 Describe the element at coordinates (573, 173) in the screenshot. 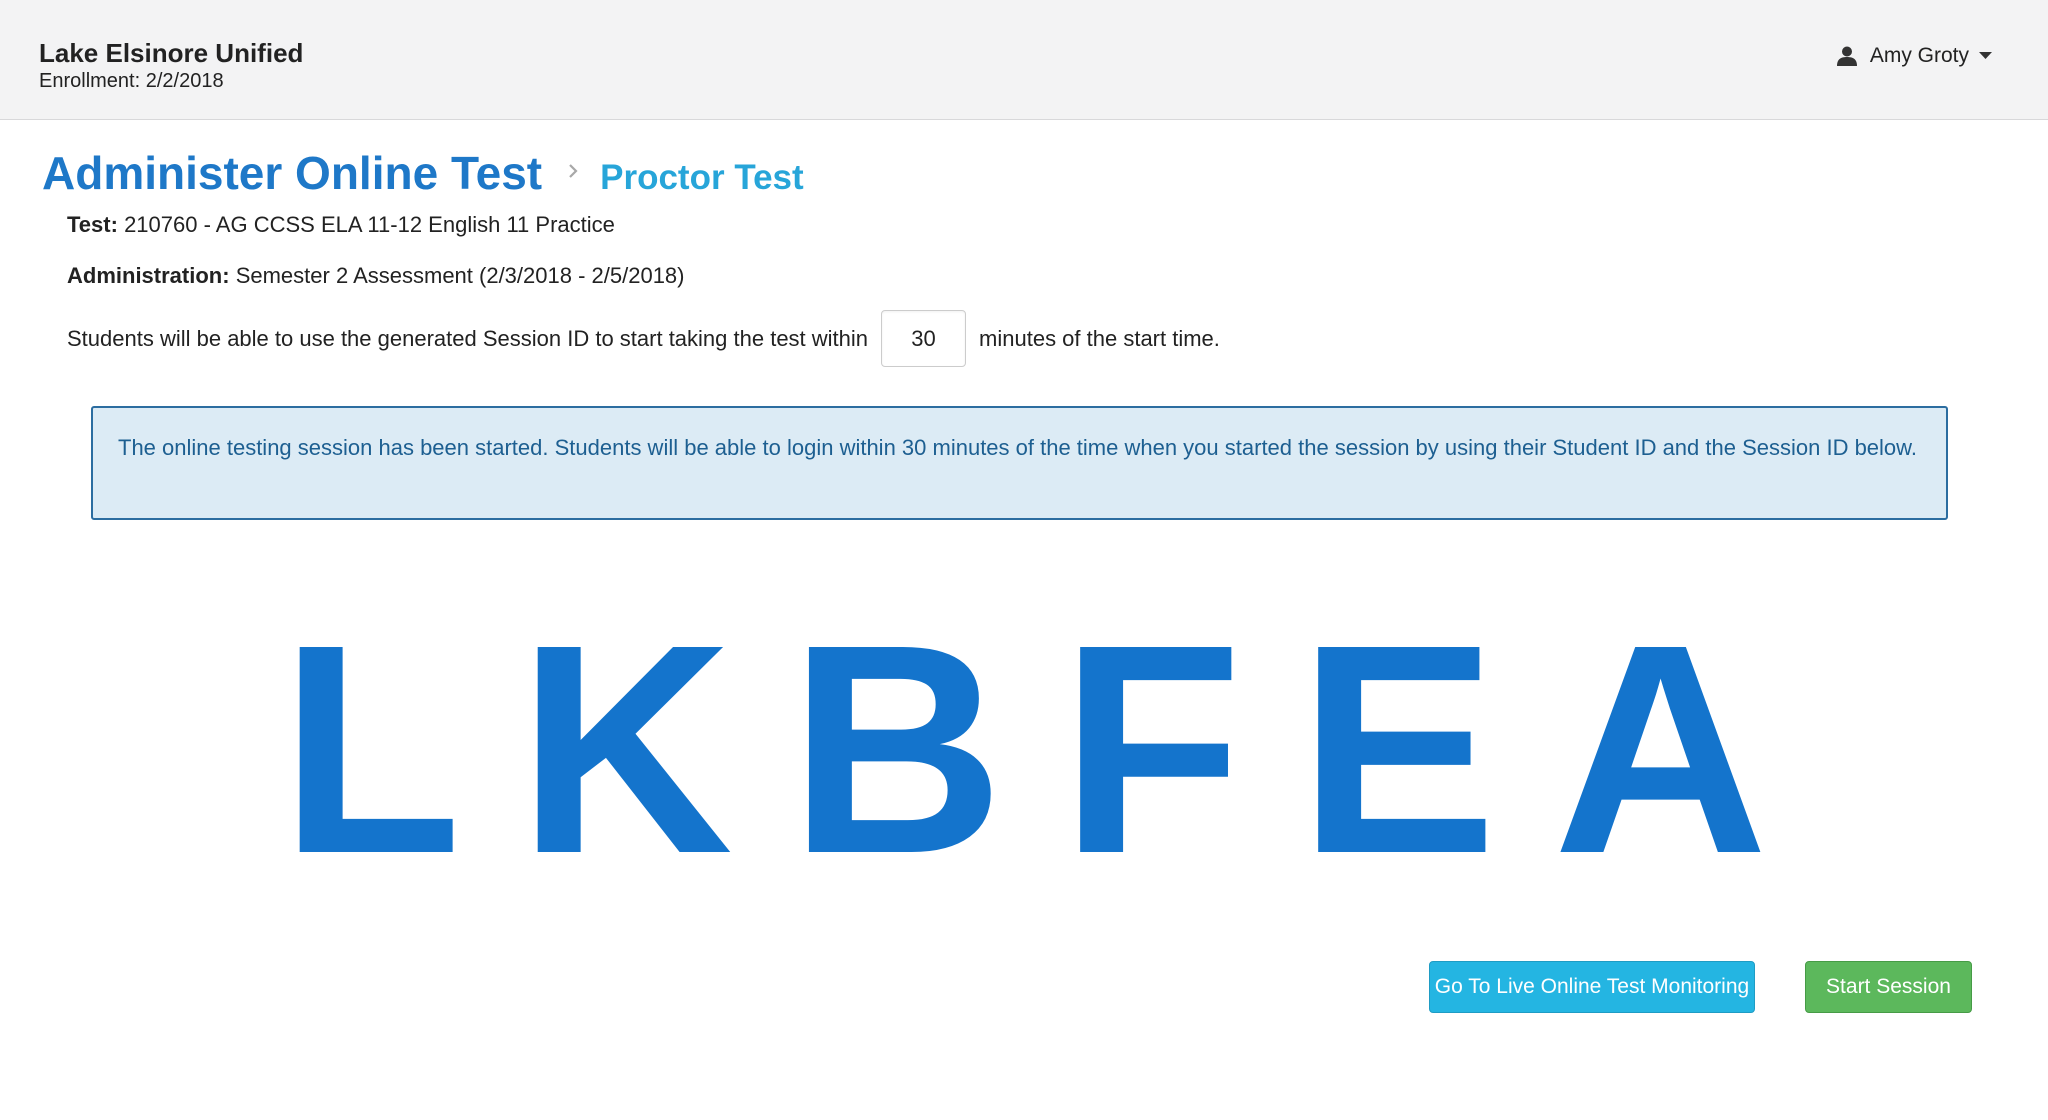

I see `chevron-right-icon` at that location.